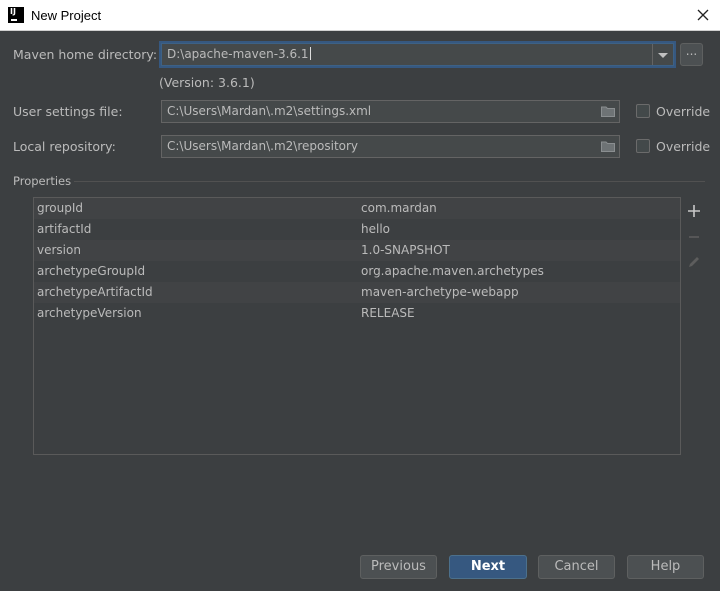 Image resolution: width=720 pixels, height=591 pixels. I want to click on properties-title: Properties, so click(42, 181).